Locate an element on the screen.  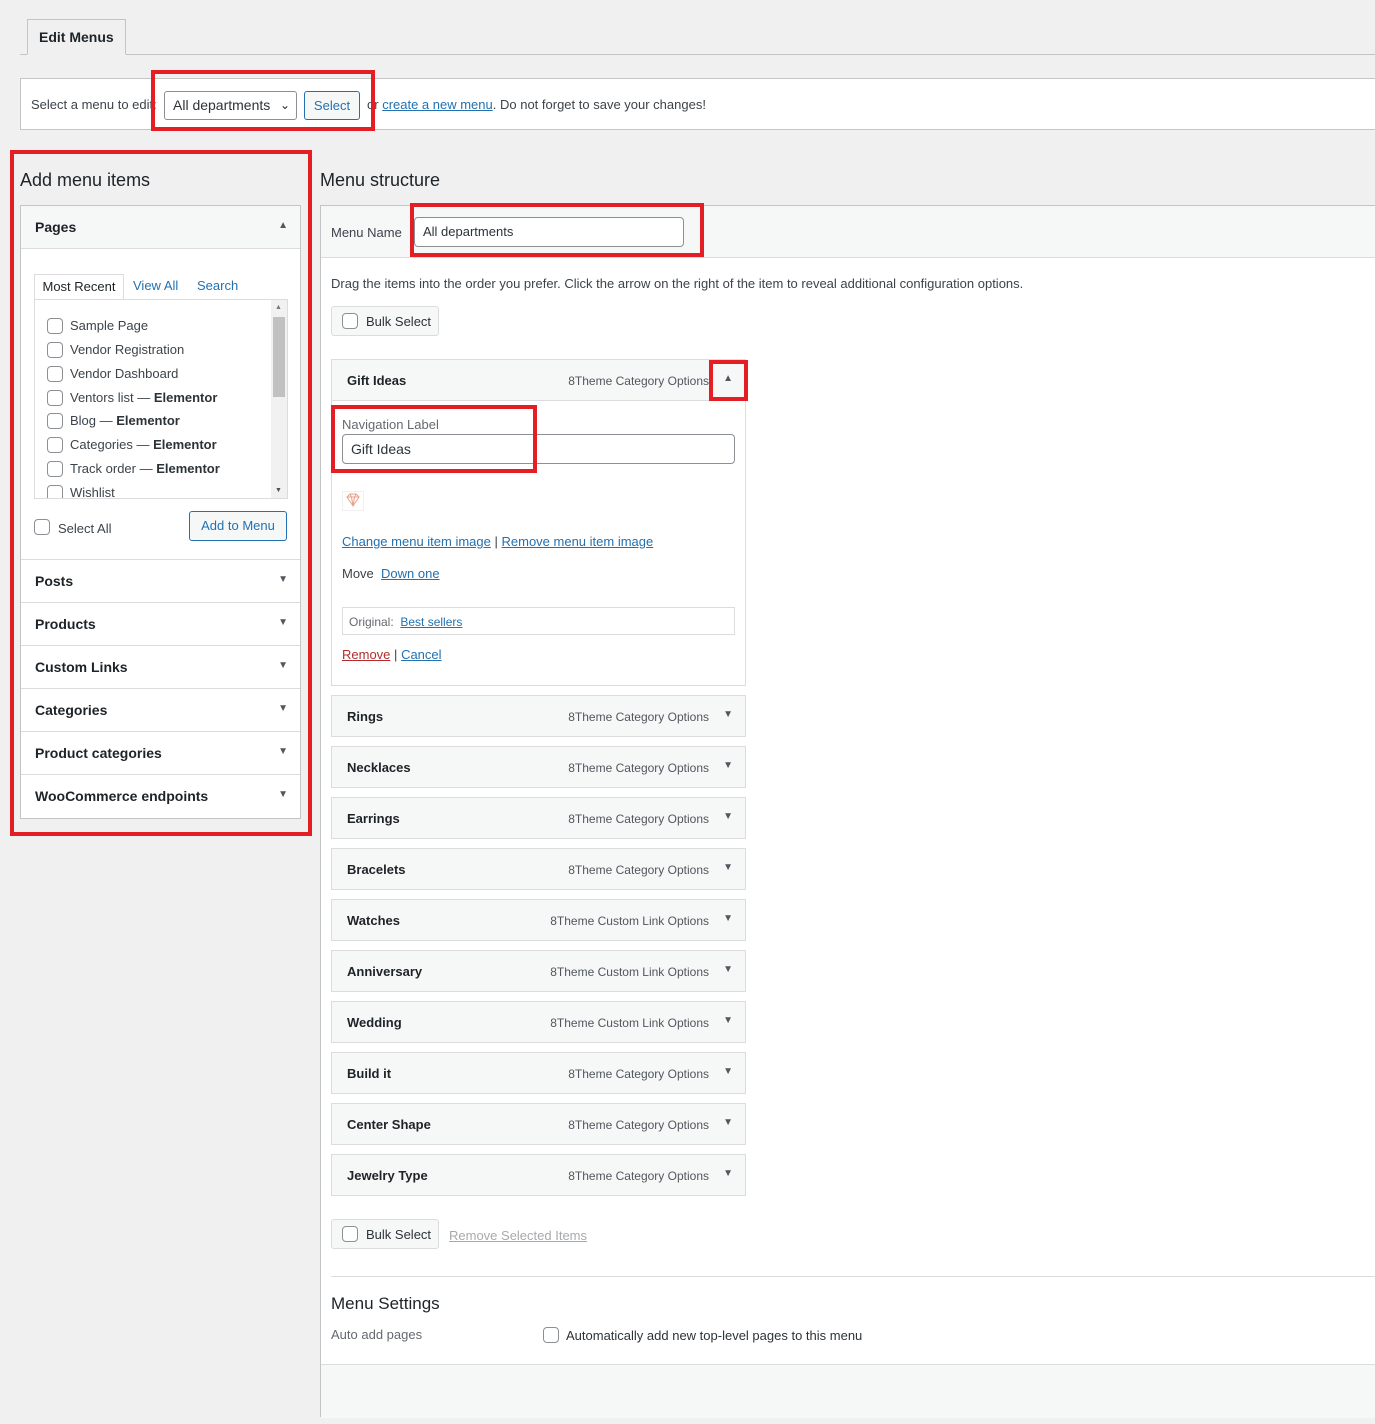
menu-item-type: 8Theme Custom Link Options is located at coordinates (629, 972).